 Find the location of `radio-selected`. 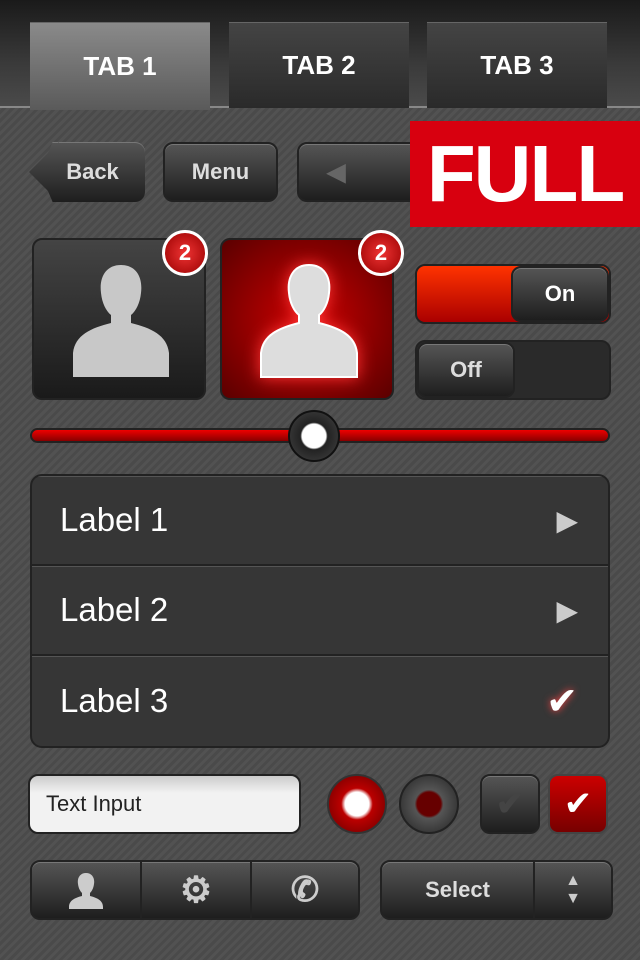

radio-selected is located at coordinates (357, 804).